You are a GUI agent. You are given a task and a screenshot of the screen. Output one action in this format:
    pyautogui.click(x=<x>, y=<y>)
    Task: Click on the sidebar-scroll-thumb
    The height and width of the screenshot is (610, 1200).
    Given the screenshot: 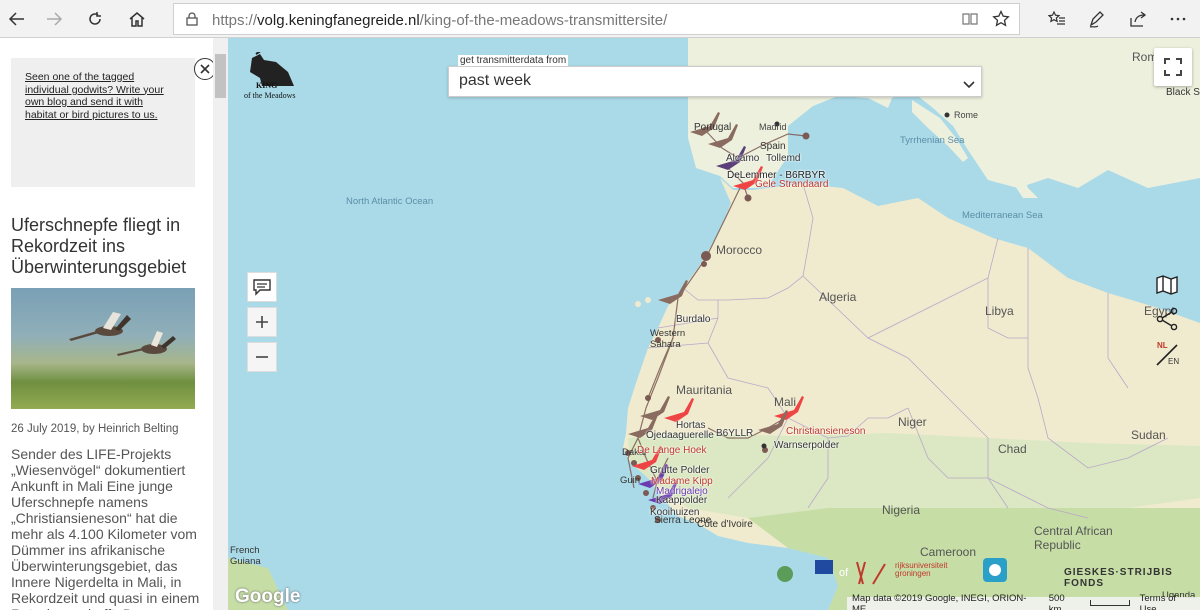 What is the action you would take?
    pyautogui.click(x=220, y=76)
    